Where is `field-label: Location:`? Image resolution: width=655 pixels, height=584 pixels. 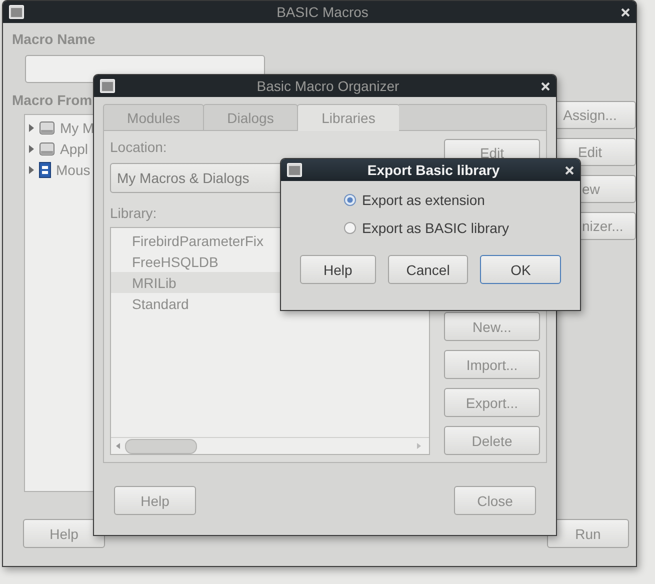 field-label: Location: is located at coordinates (139, 147).